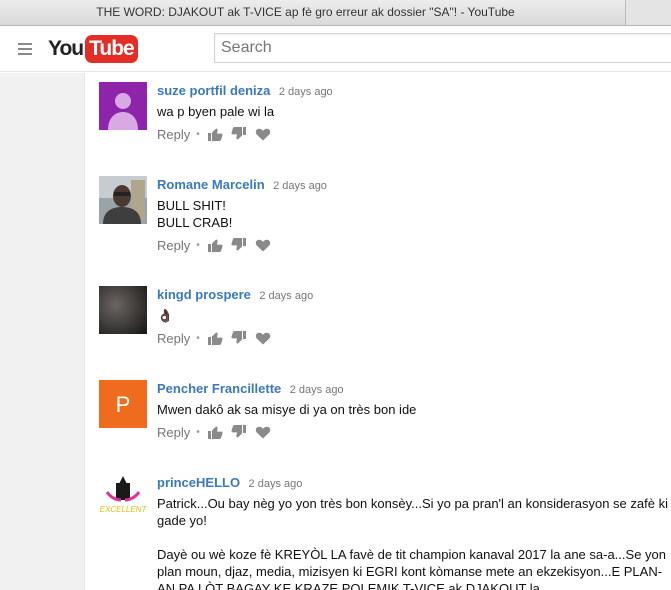  I want to click on comment-text: BULL CRAB!, so click(195, 222).